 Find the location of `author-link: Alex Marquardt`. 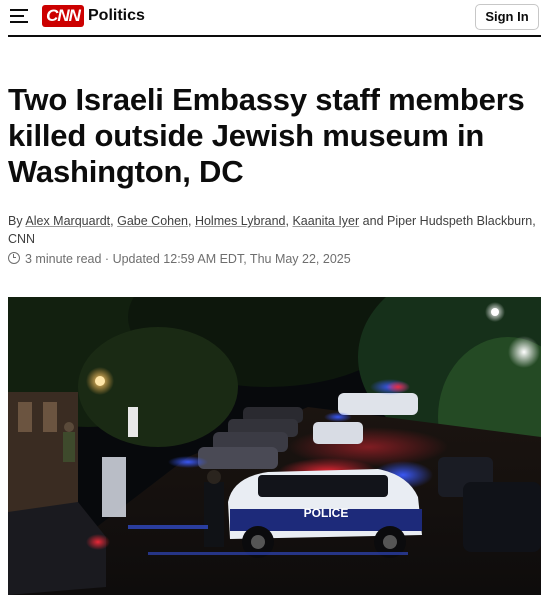

author-link: Alex Marquardt is located at coordinates (67, 221).